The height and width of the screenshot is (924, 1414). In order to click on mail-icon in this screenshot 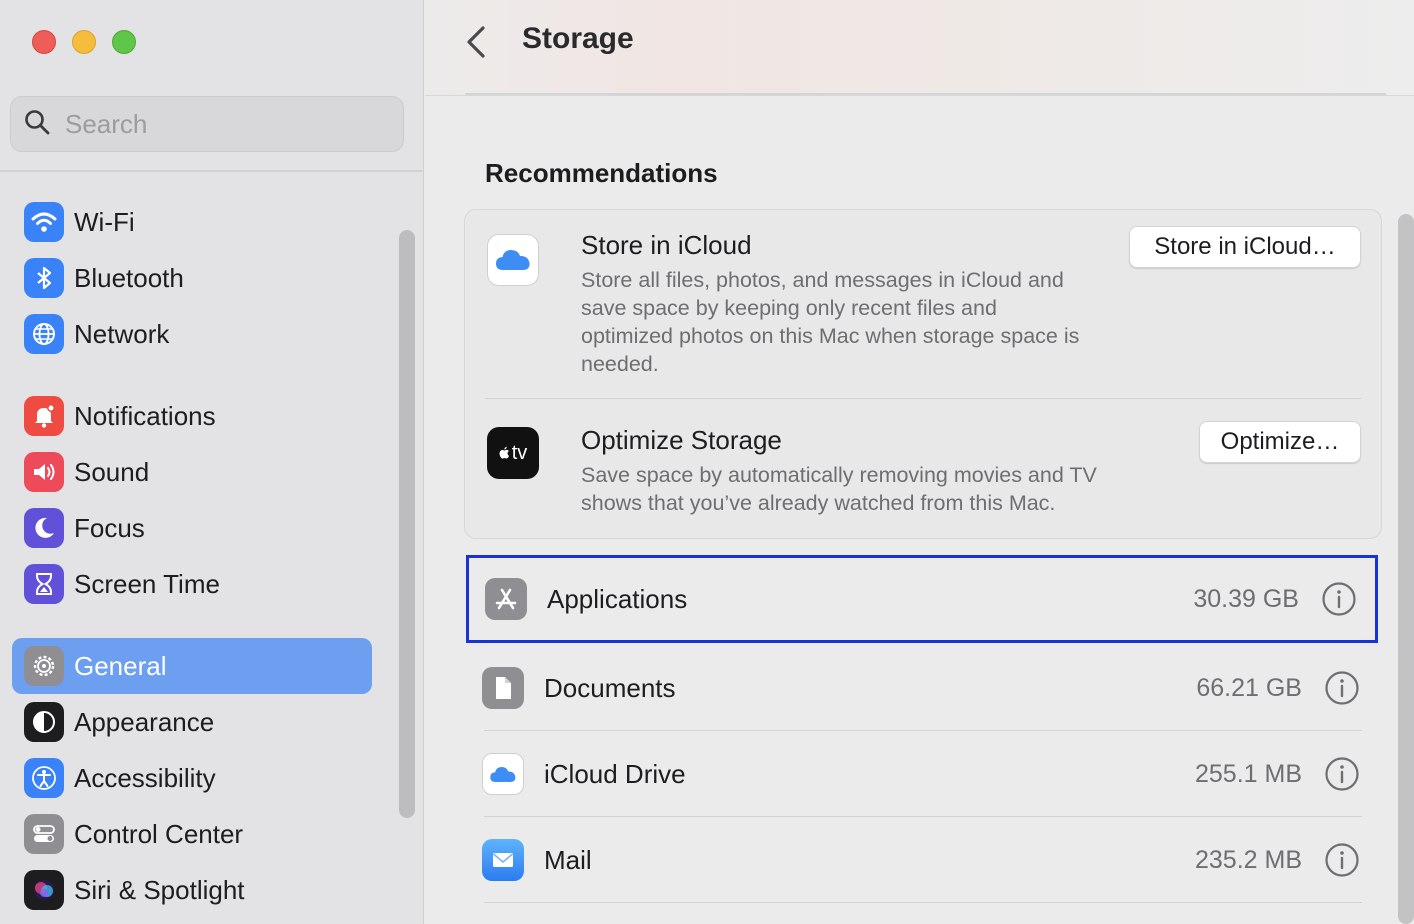, I will do `click(503, 860)`.